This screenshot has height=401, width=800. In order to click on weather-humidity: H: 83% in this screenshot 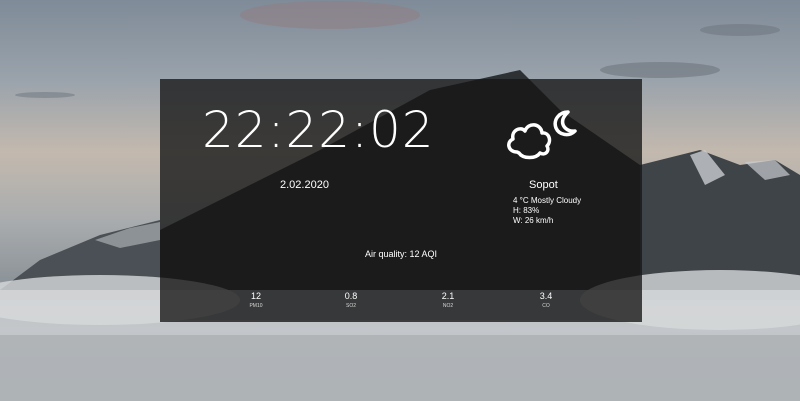, I will do `click(526, 210)`.